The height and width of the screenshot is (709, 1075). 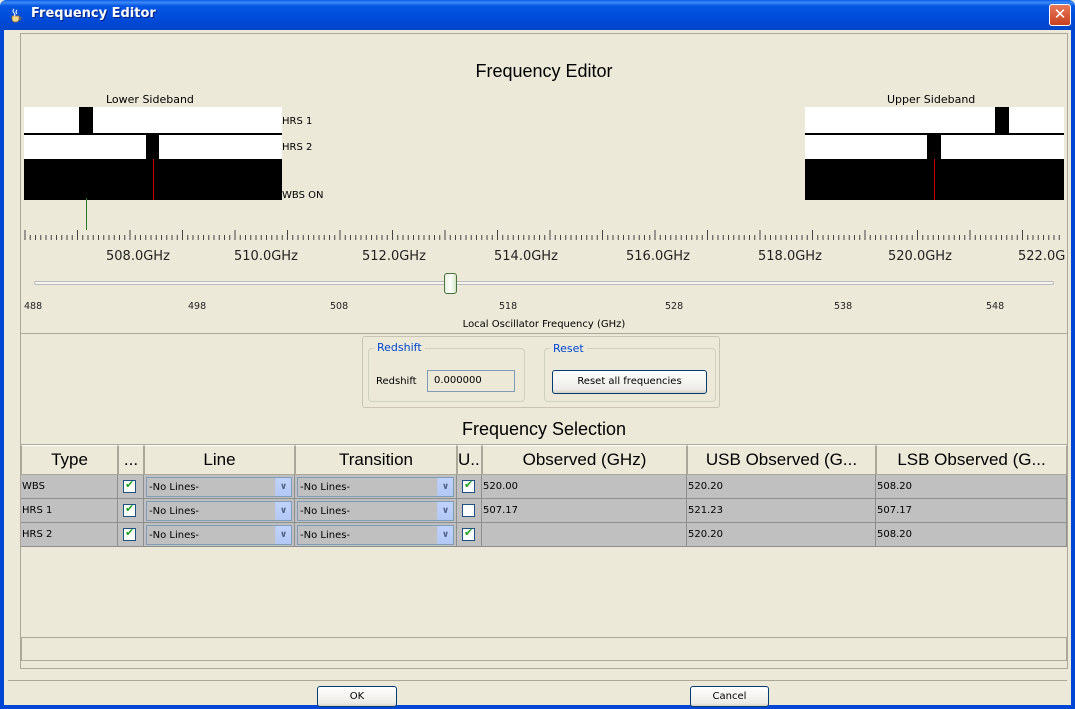 What do you see at coordinates (197, 306) in the screenshot?
I see `lo-tick-label: 498` at bounding box center [197, 306].